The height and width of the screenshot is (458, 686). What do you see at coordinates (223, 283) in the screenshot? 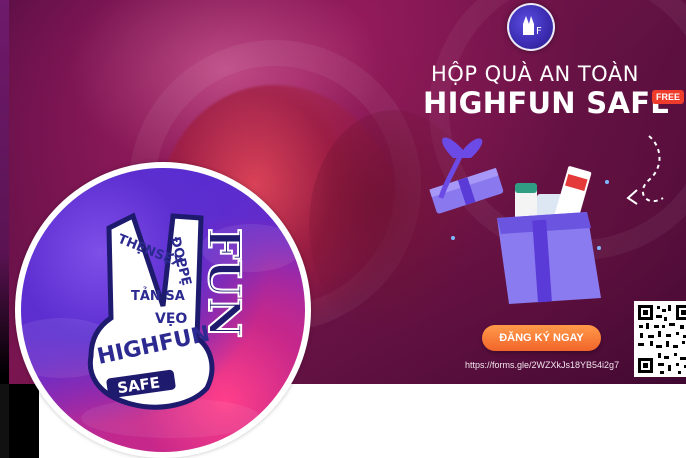
I see `logo-fun-text: FUN` at bounding box center [223, 283].